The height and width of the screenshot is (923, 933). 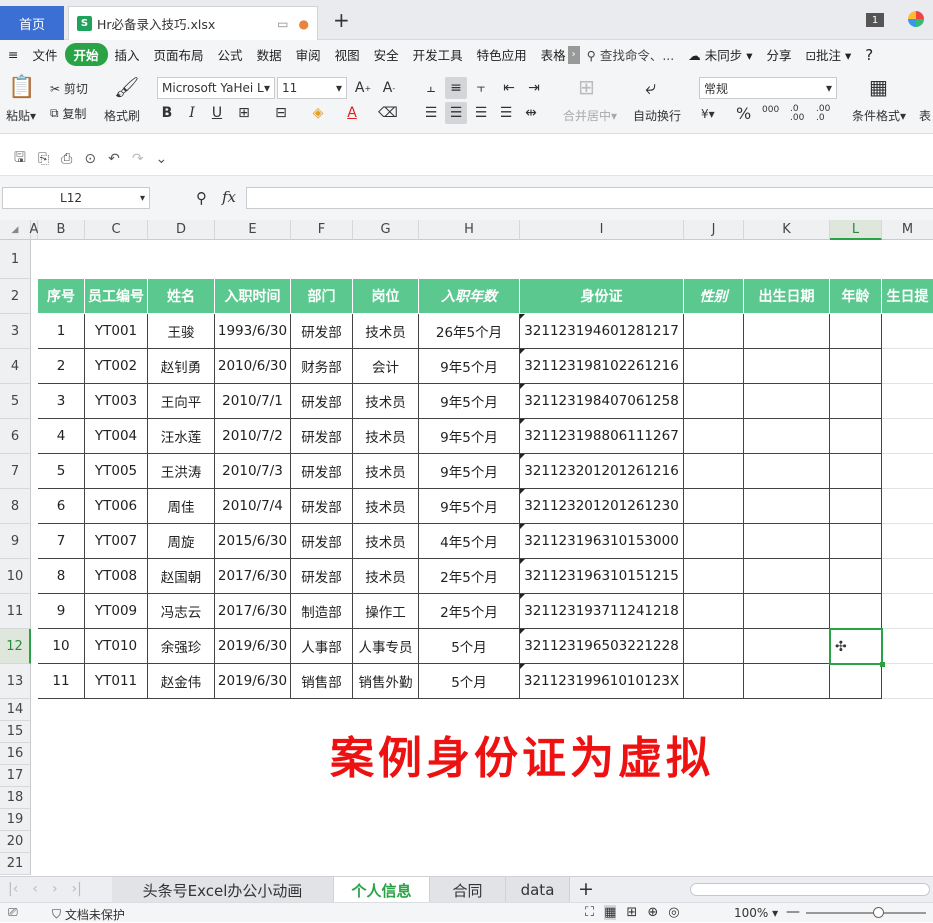 I want to click on sheet-tab-1: 个人信息, so click(x=382, y=890).